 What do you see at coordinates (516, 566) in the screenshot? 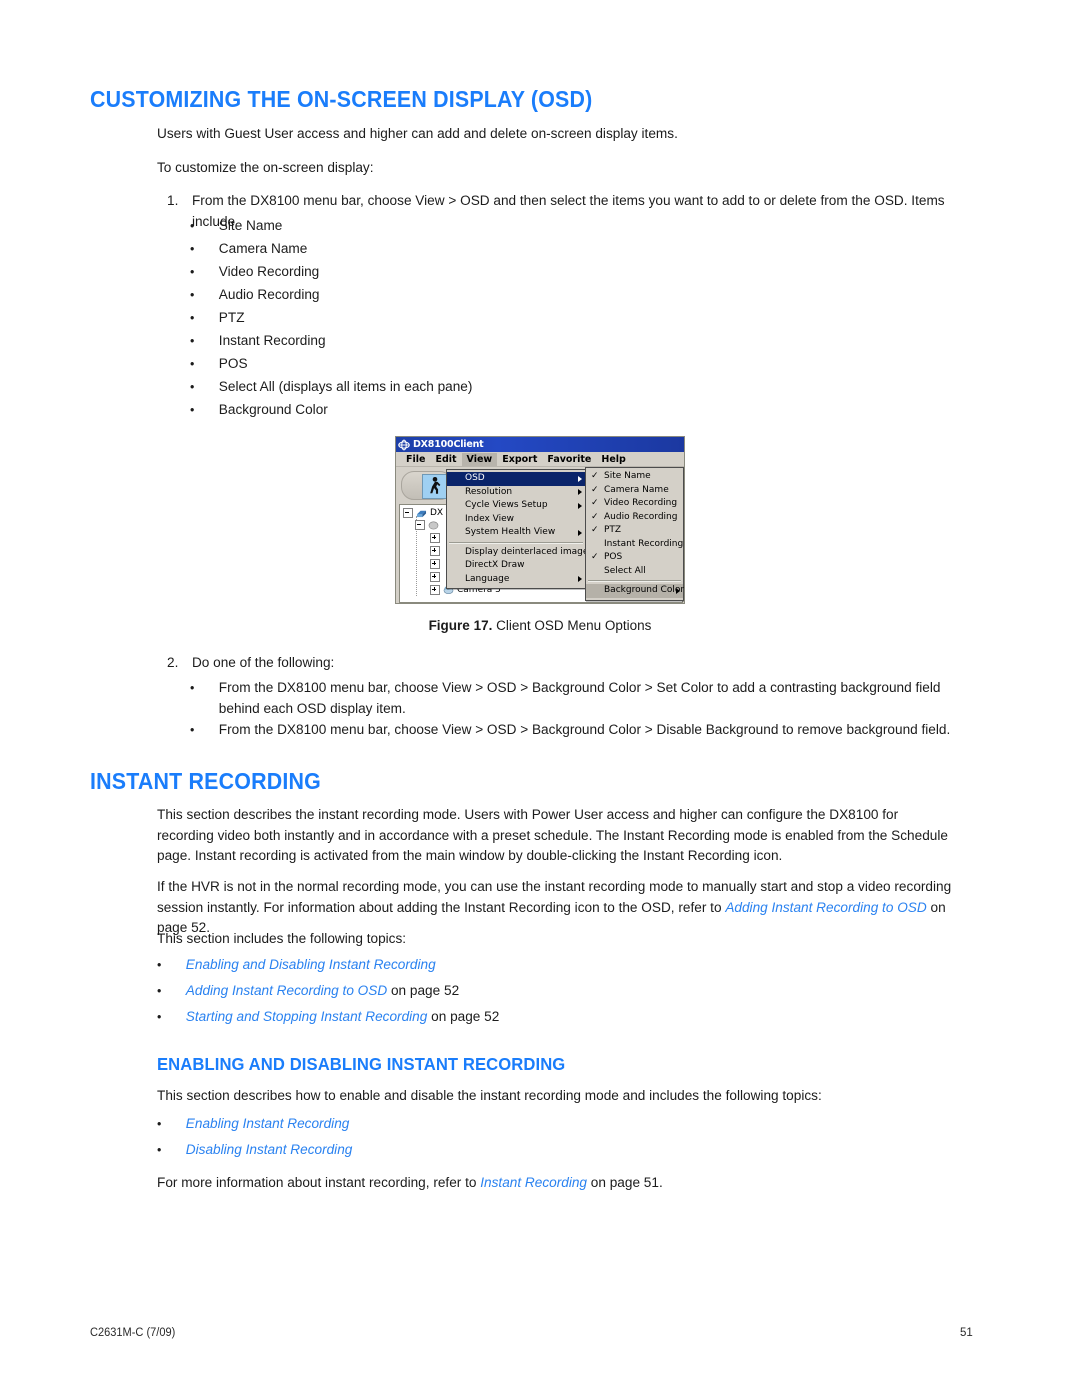
I see `menu-item-directx-draw: DirectX Draw` at bounding box center [516, 566].